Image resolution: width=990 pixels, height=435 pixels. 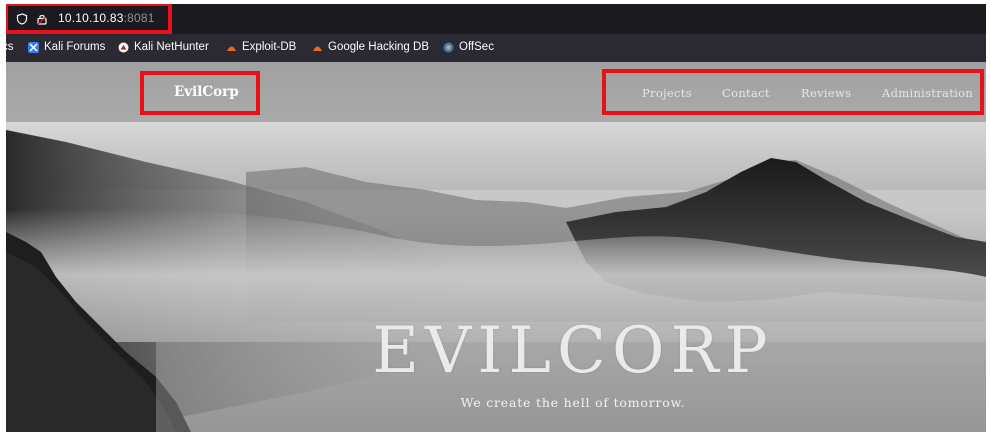 What do you see at coordinates (317, 48) in the screenshot?
I see `ghdb-icon` at bounding box center [317, 48].